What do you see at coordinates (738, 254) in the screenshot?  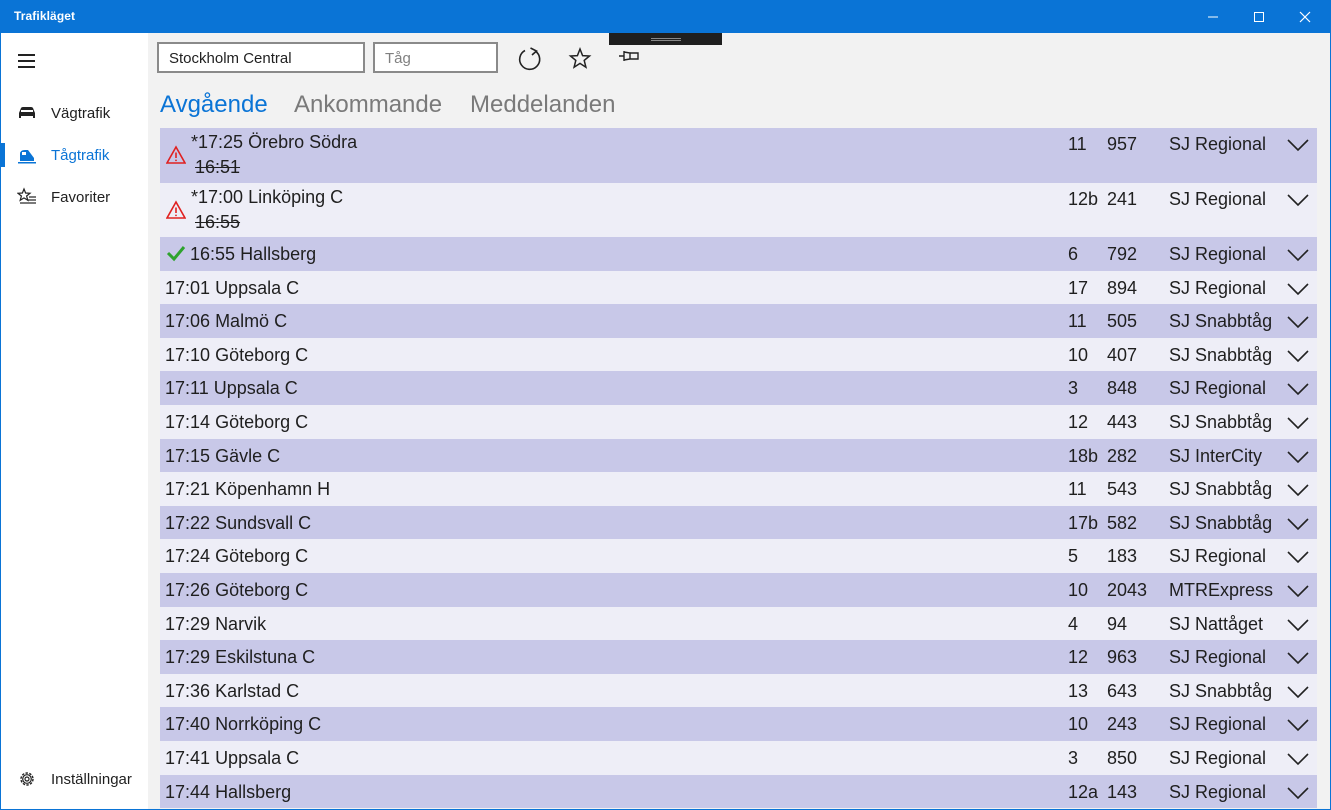 I see `departure-row: 16:55 Hallsberg 6 792 SJ Regional` at bounding box center [738, 254].